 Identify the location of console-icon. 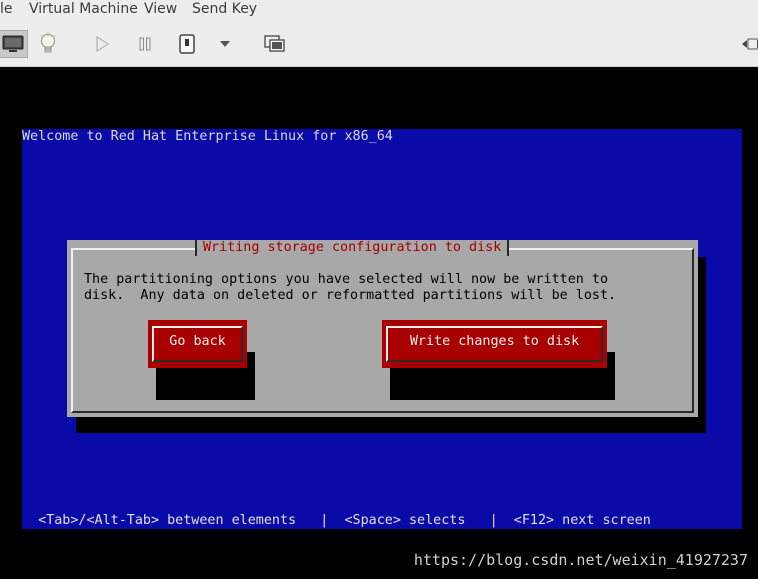
(13, 43).